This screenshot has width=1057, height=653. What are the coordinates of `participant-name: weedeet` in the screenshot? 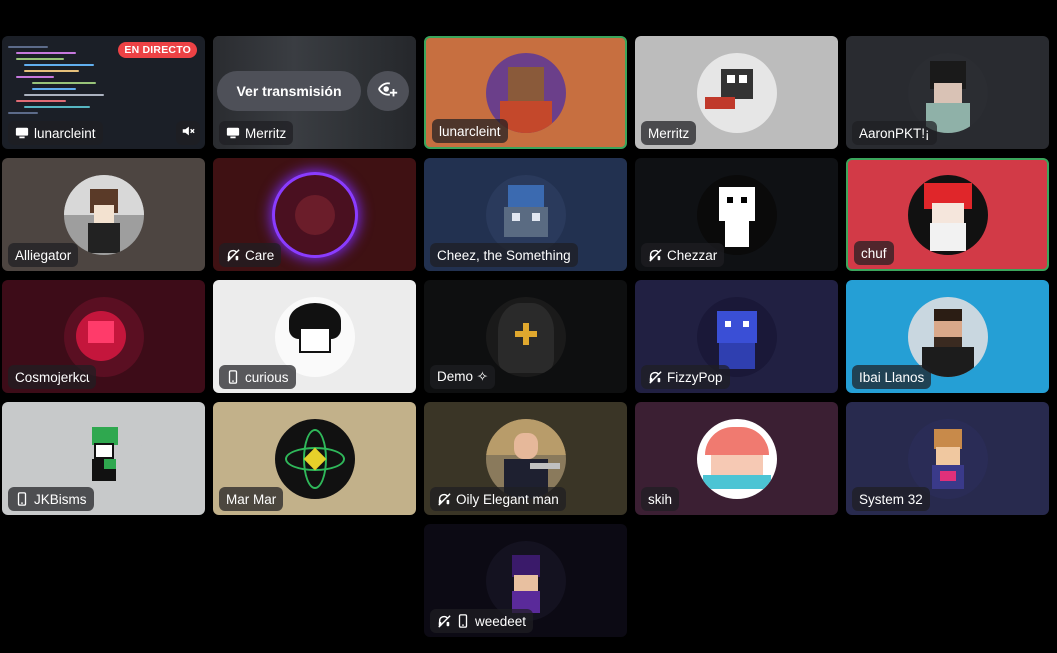 It's located at (501, 621).